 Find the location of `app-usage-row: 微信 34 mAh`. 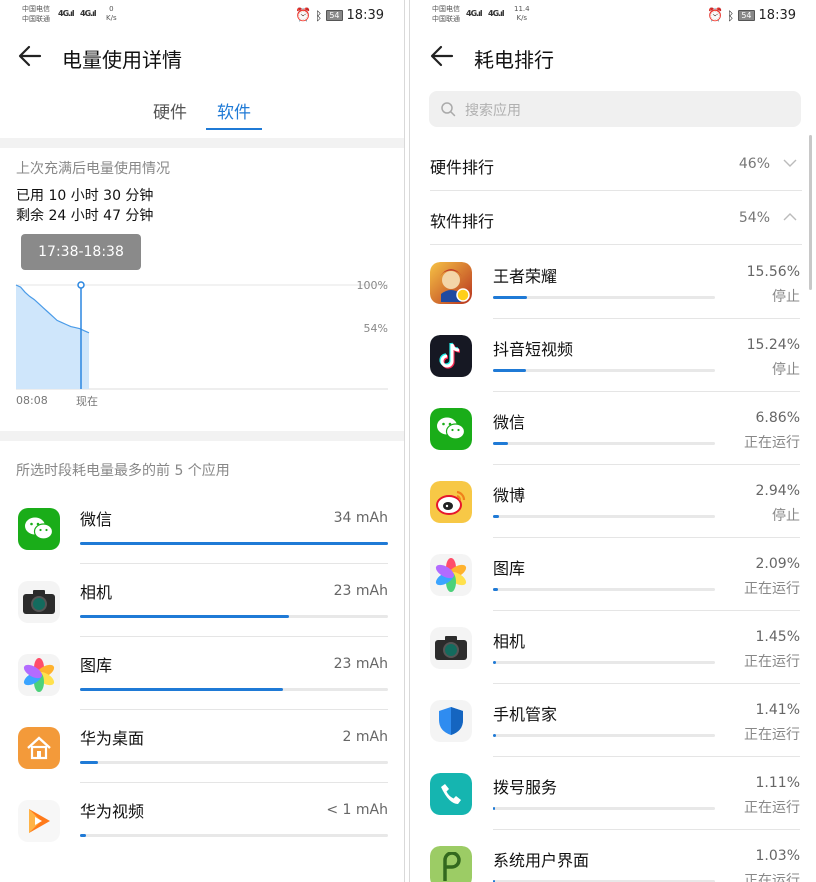

app-usage-row: 微信 34 mAh is located at coordinates (202, 528).